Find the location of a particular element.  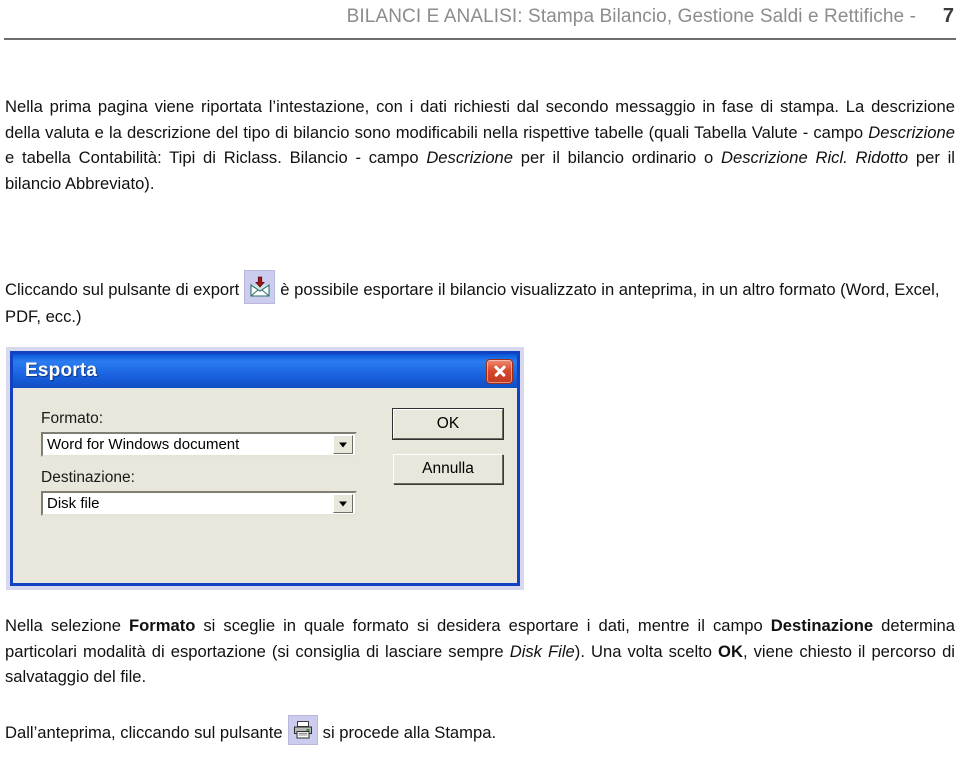

intro-emphasis-3: Descrizione Ricl. Ridotto is located at coordinates (815, 157).